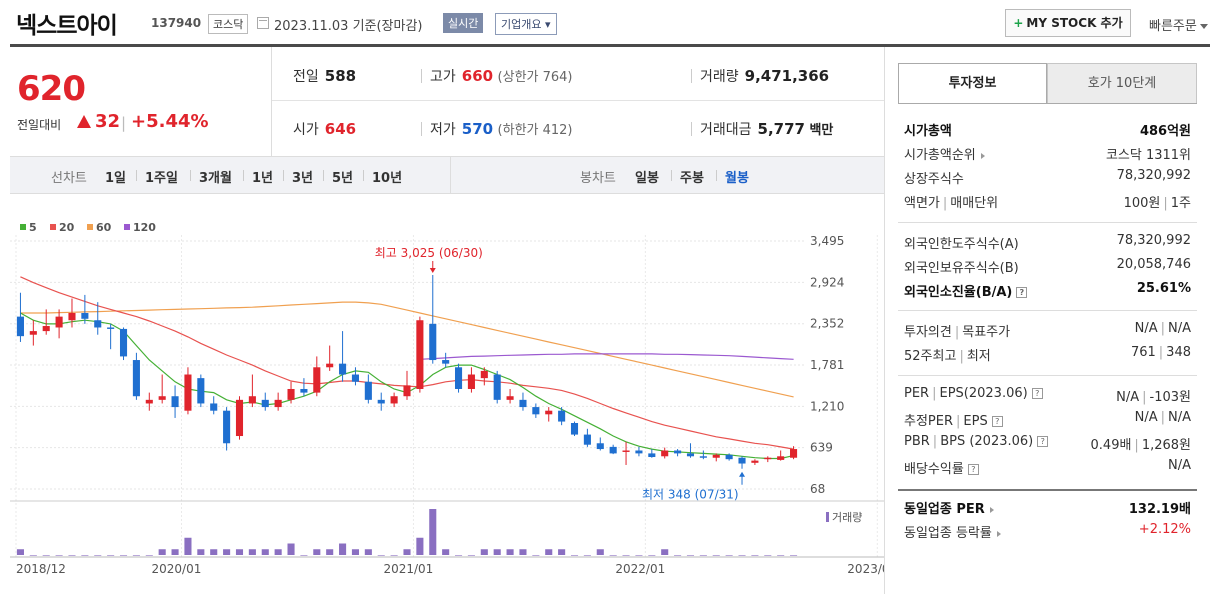  What do you see at coordinates (1178, 24) in the screenshot?
I see `quick-order-dropdown: 빠른주문` at bounding box center [1178, 24].